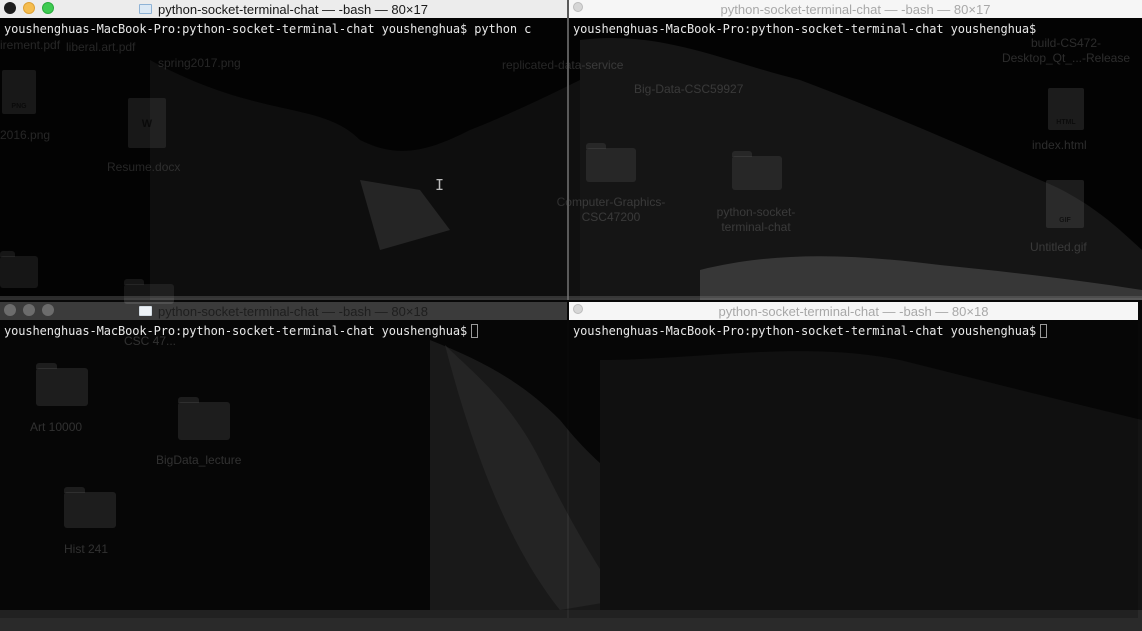  What do you see at coordinates (568, 150) in the screenshot?
I see `window-divider-vertical` at bounding box center [568, 150].